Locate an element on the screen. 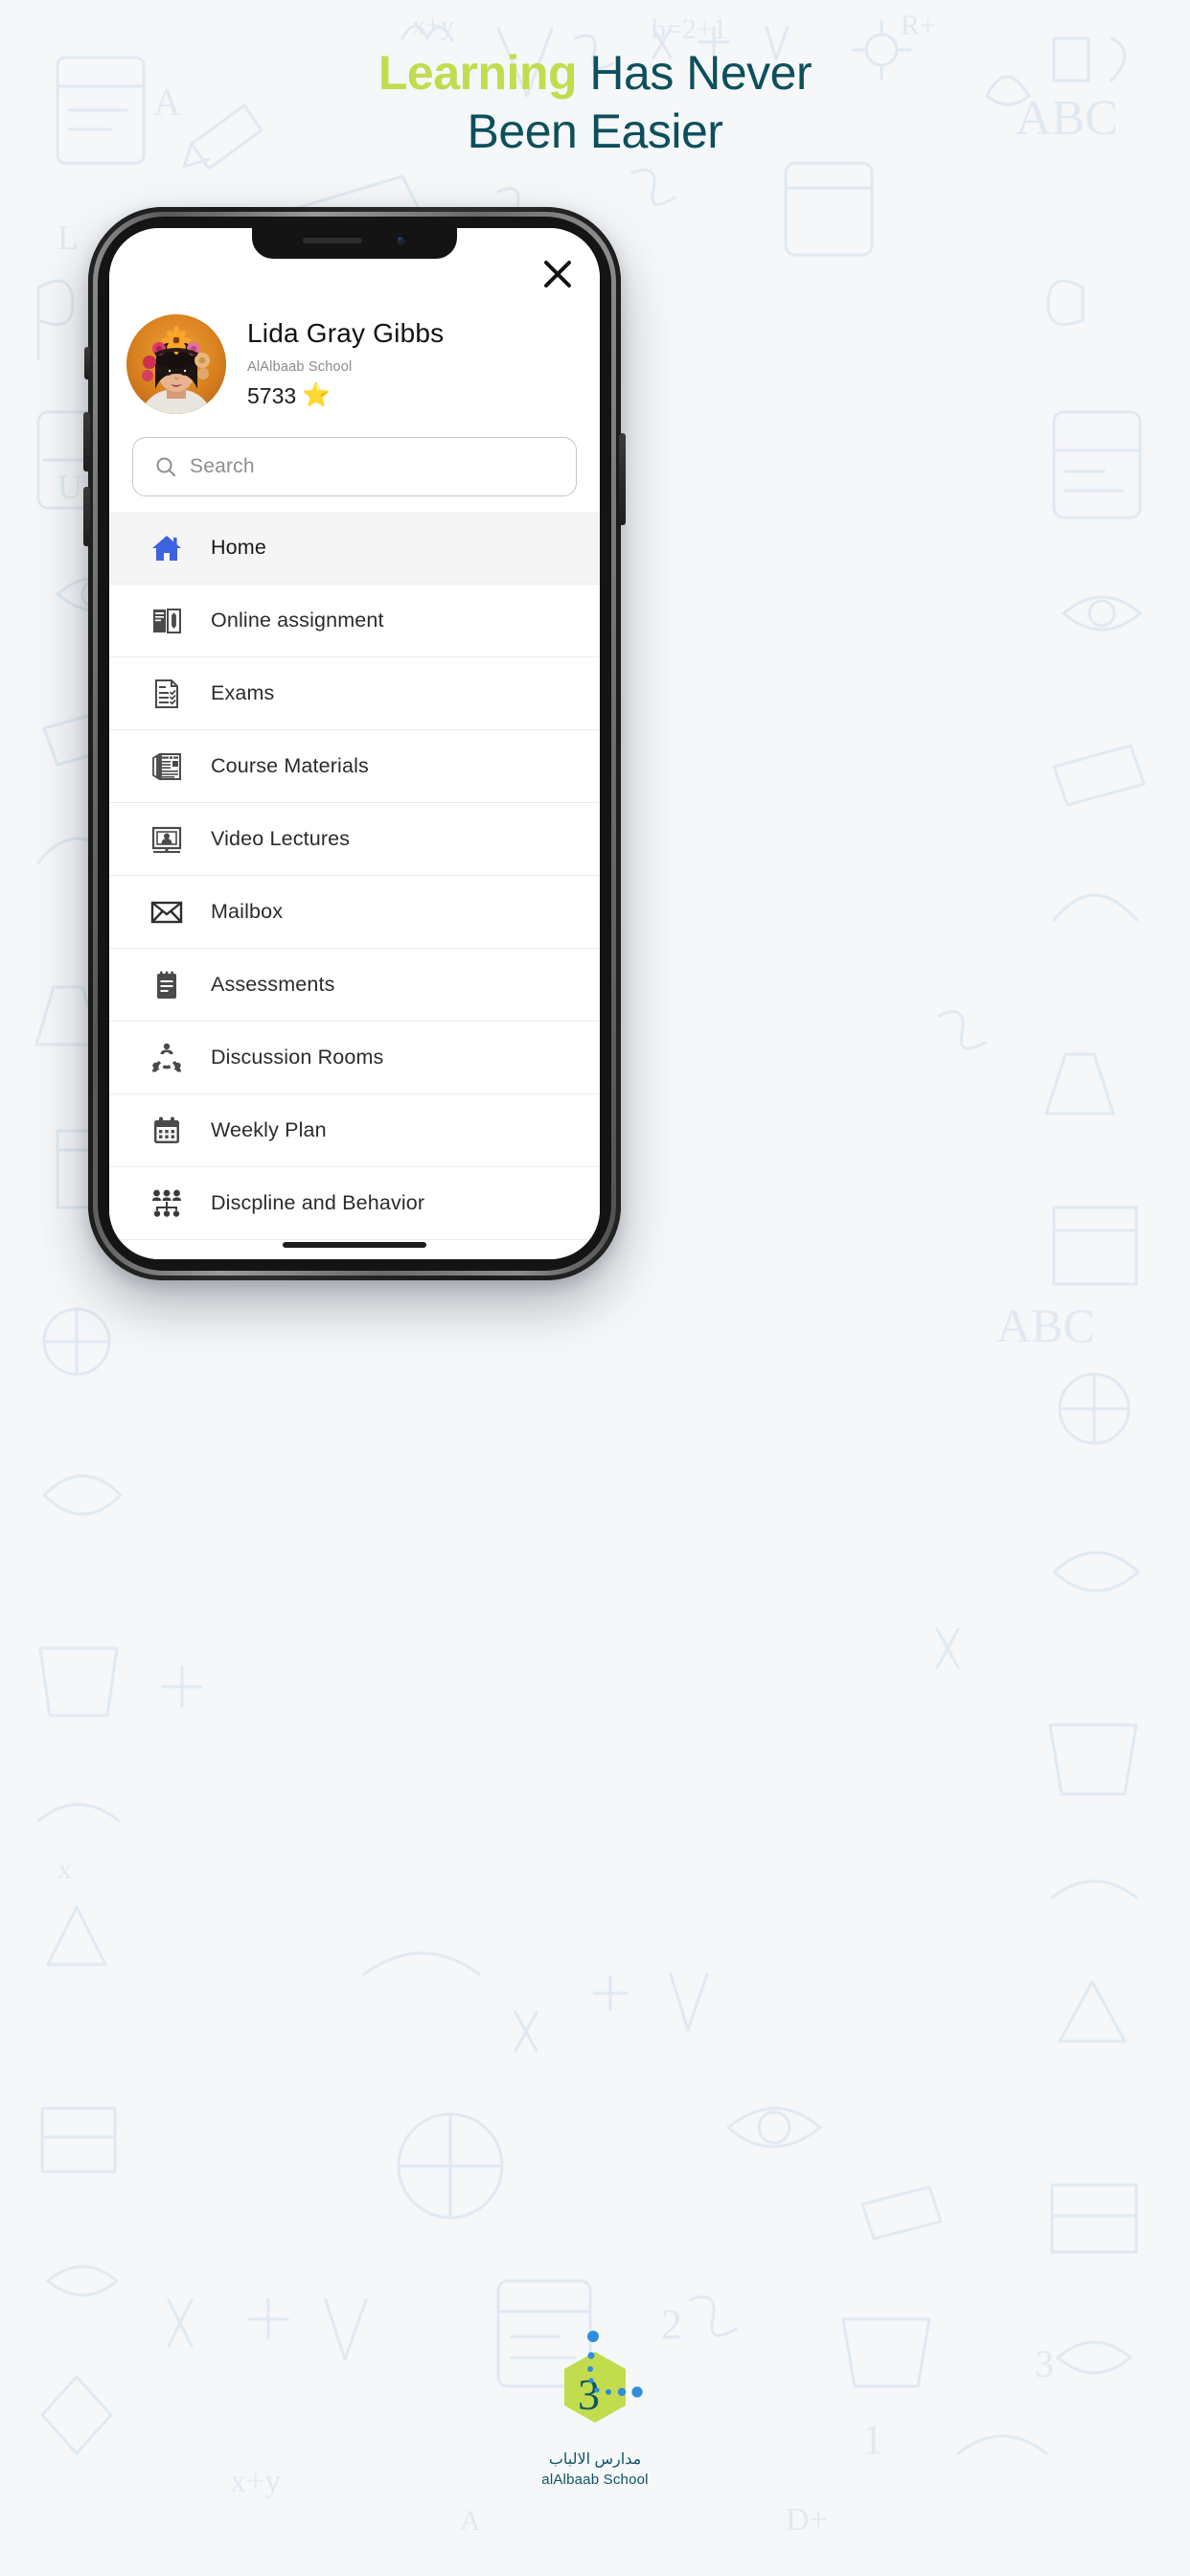  volume-down-button is located at coordinates (87, 516).